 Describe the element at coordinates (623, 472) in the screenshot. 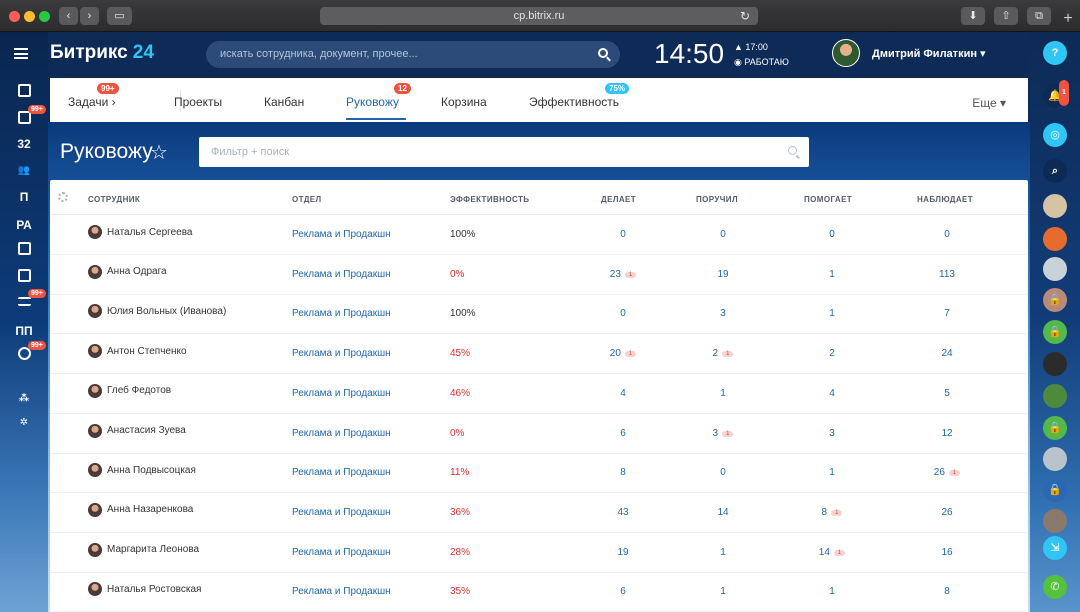

I see `does-count-cell: 8` at that location.